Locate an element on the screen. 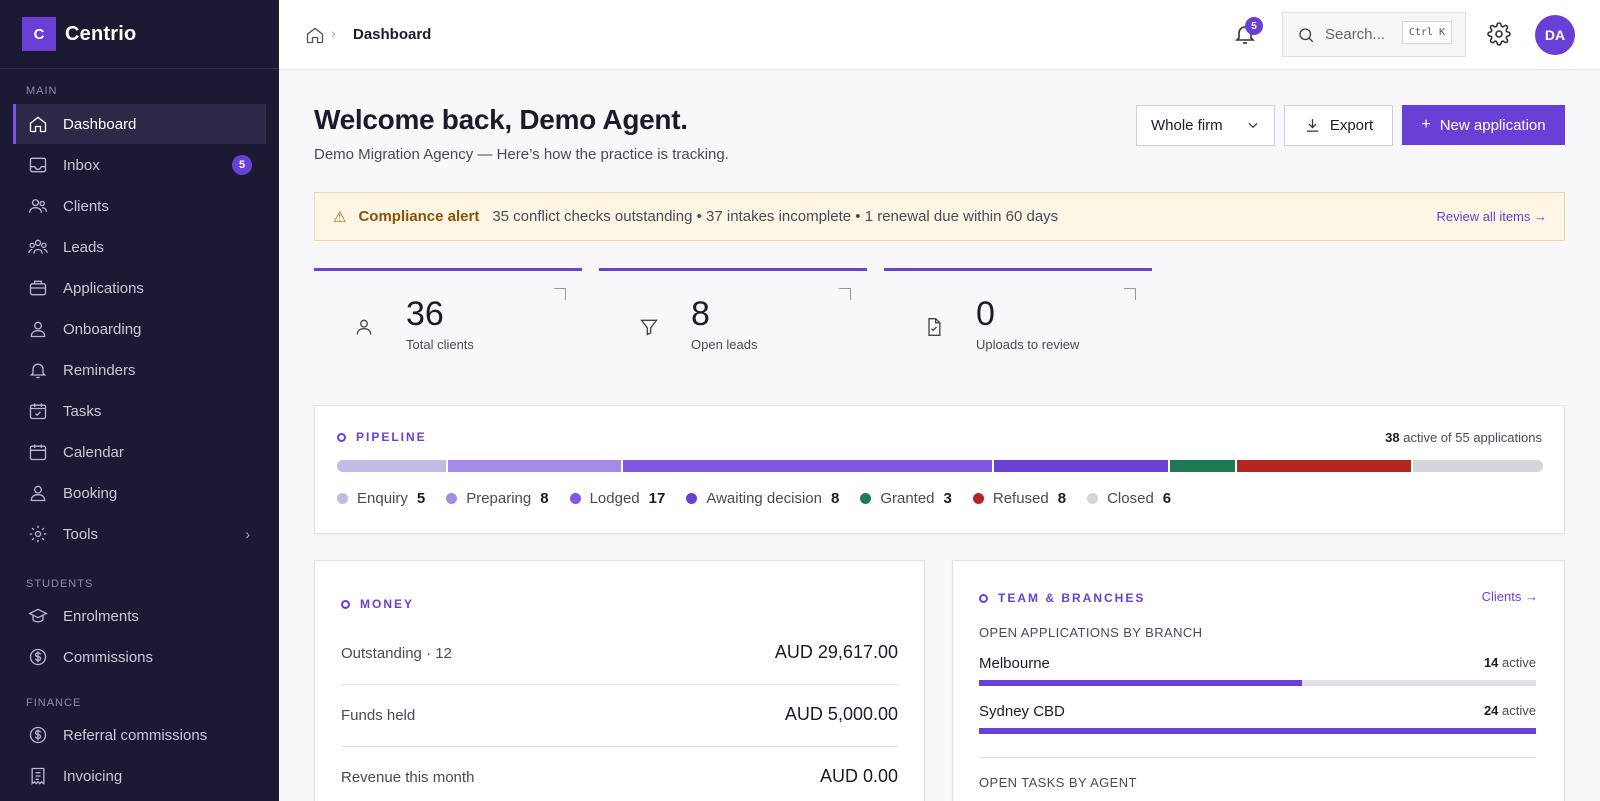 This screenshot has width=1600, height=801. legend-count: 6 is located at coordinates (1167, 498).